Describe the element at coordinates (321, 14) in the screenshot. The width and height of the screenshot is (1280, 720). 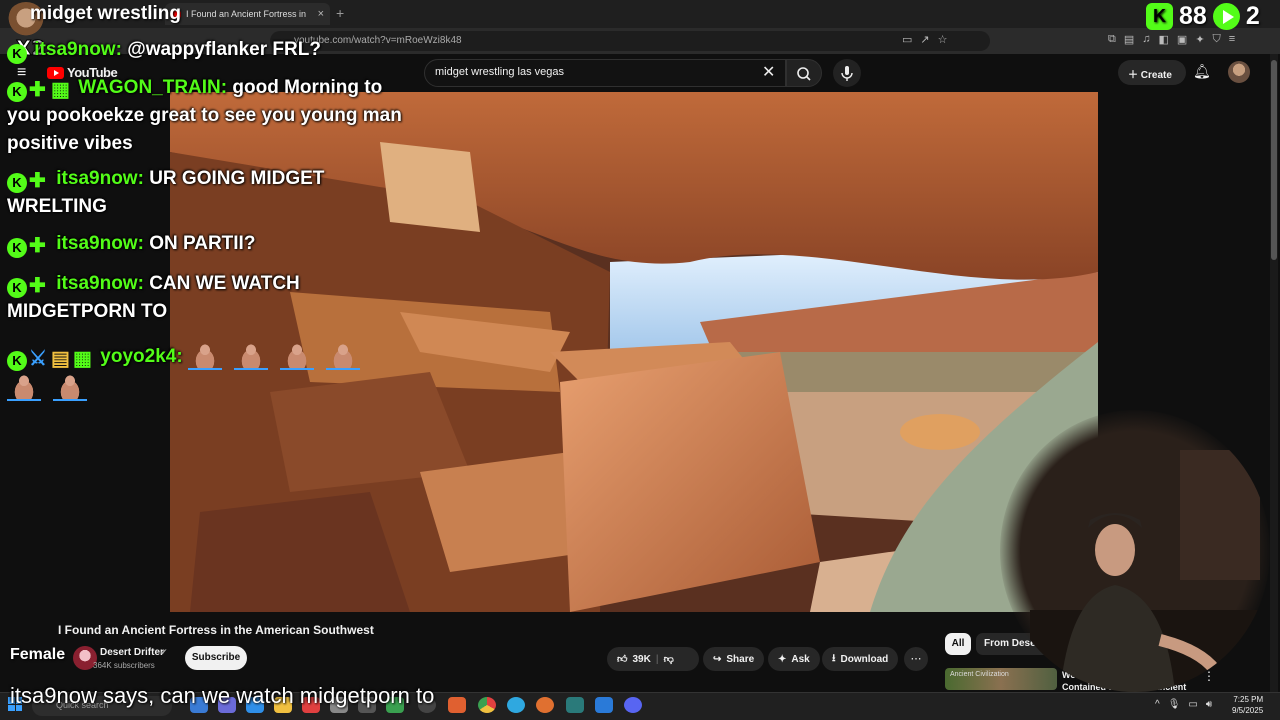
I see `tab-close-icon: ×` at that location.